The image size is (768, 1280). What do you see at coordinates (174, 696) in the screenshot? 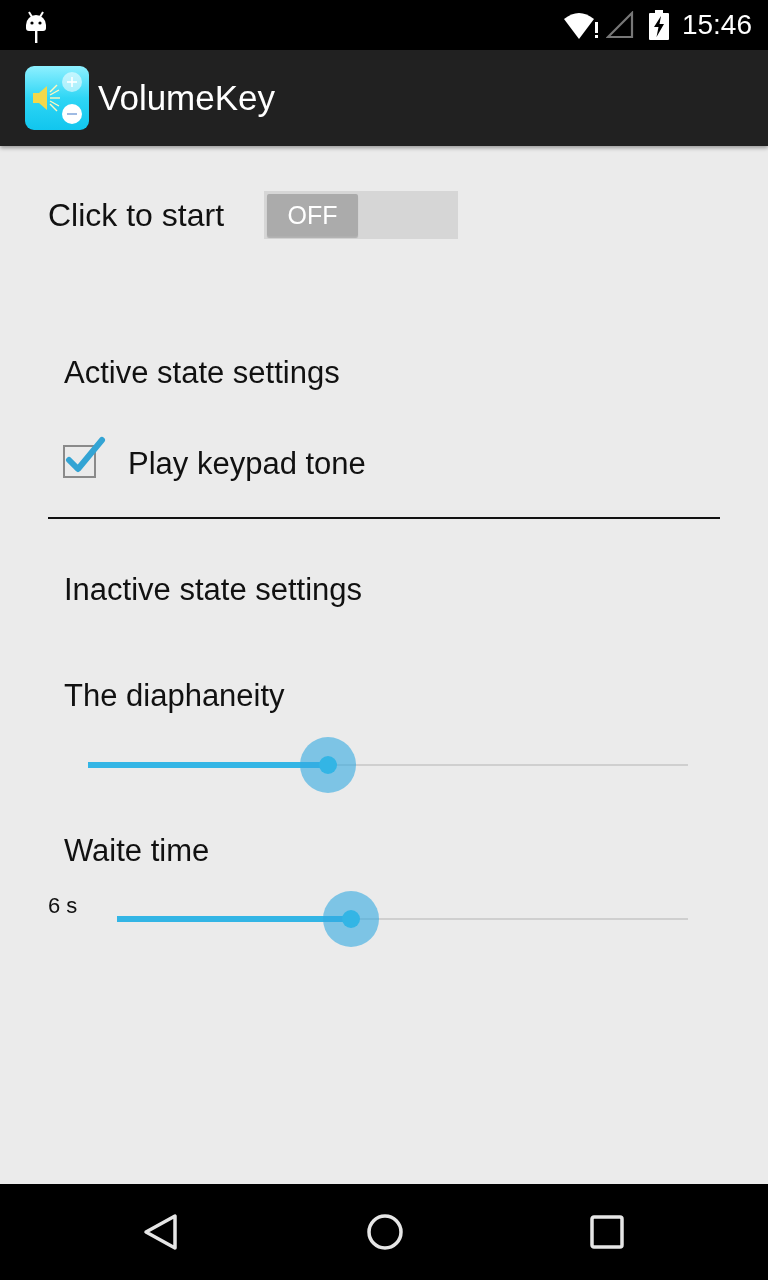
I see `slider-label: The diaphaneity` at bounding box center [174, 696].